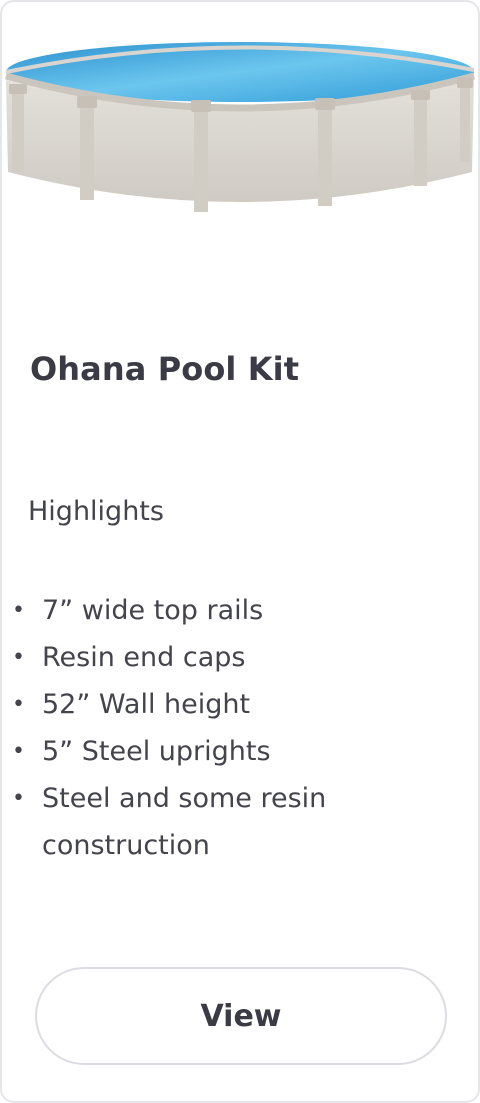 The height and width of the screenshot is (1103, 480). I want to click on feature-item: • 52” Wall height, so click(237, 704).